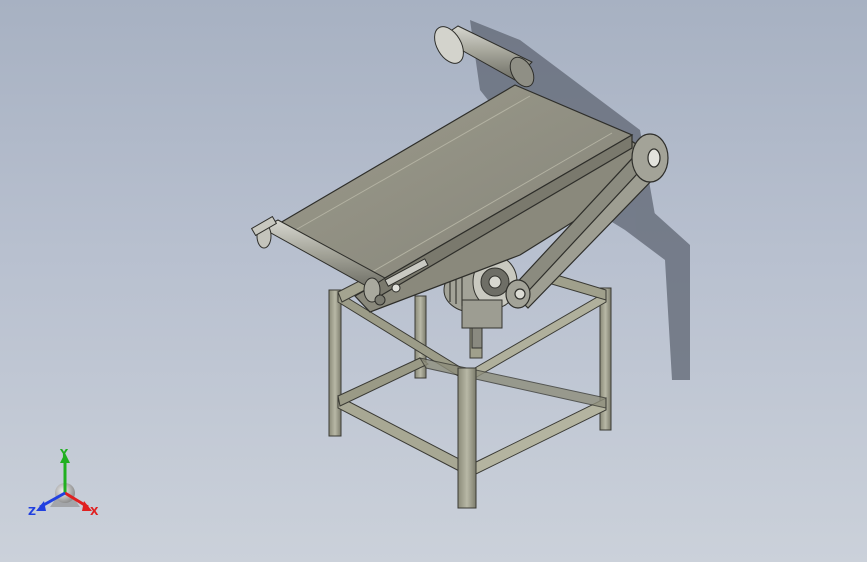  I want to click on y-axis-label: Y, so click(64, 453).